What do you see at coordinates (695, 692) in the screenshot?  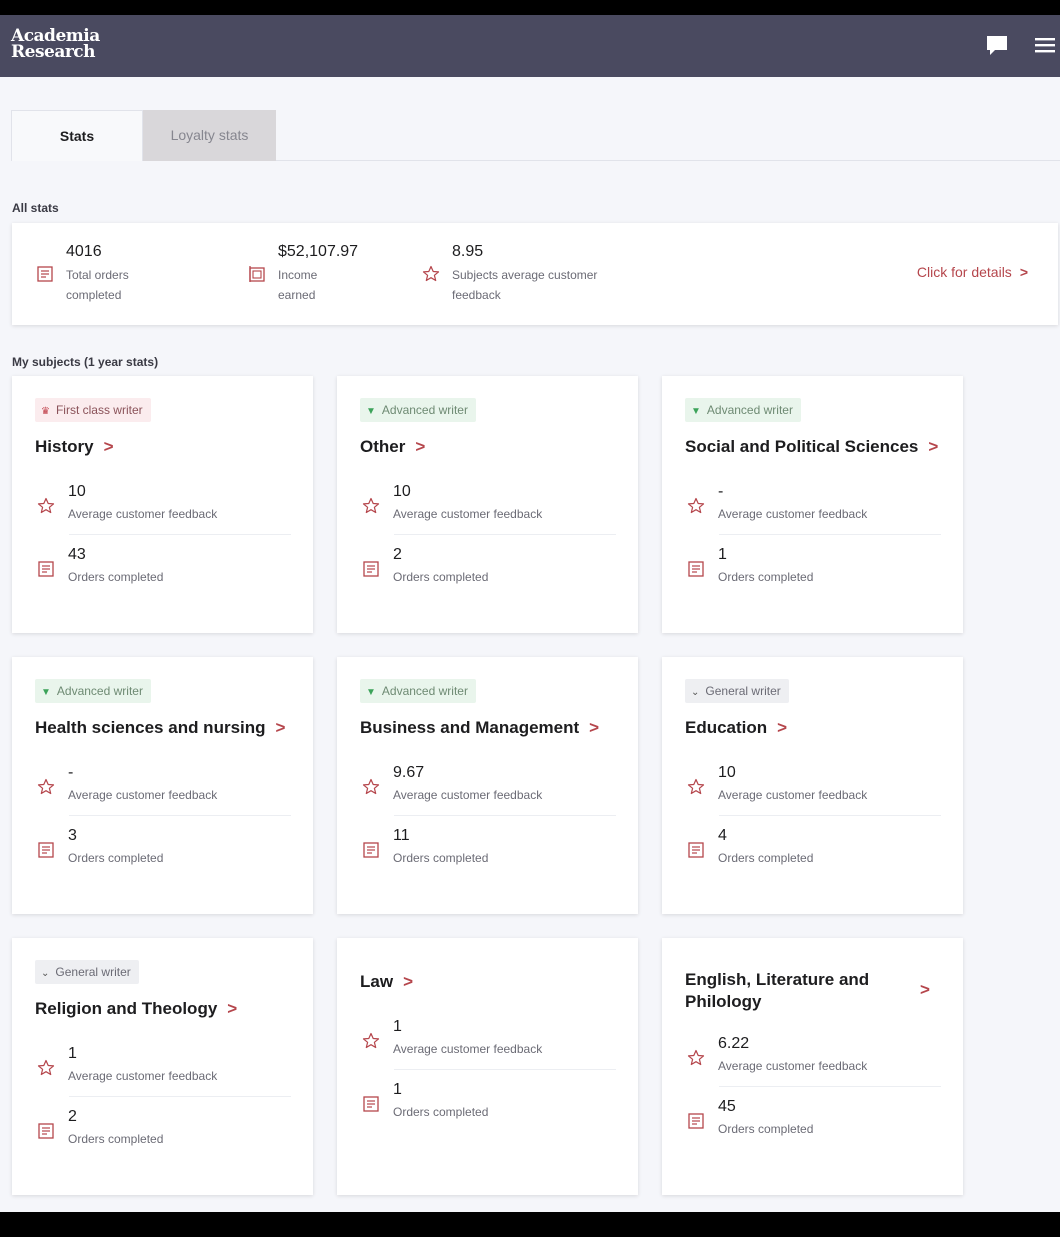 I see `chevron-down-icon: ⌄` at bounding box center [695, 692].